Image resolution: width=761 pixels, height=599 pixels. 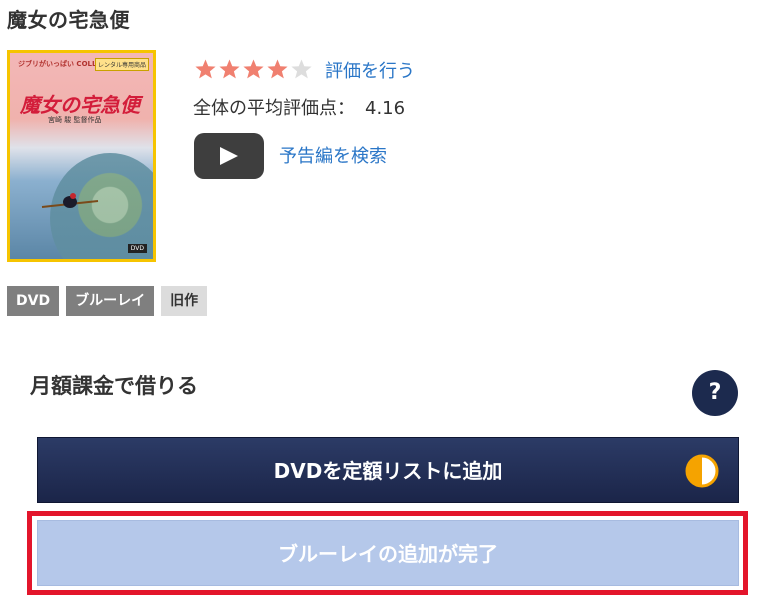 What do you see at coordinates (137, 248) in the screenshot?
I see `cover-format-logo: DVD` at bounding box center [137, 248].